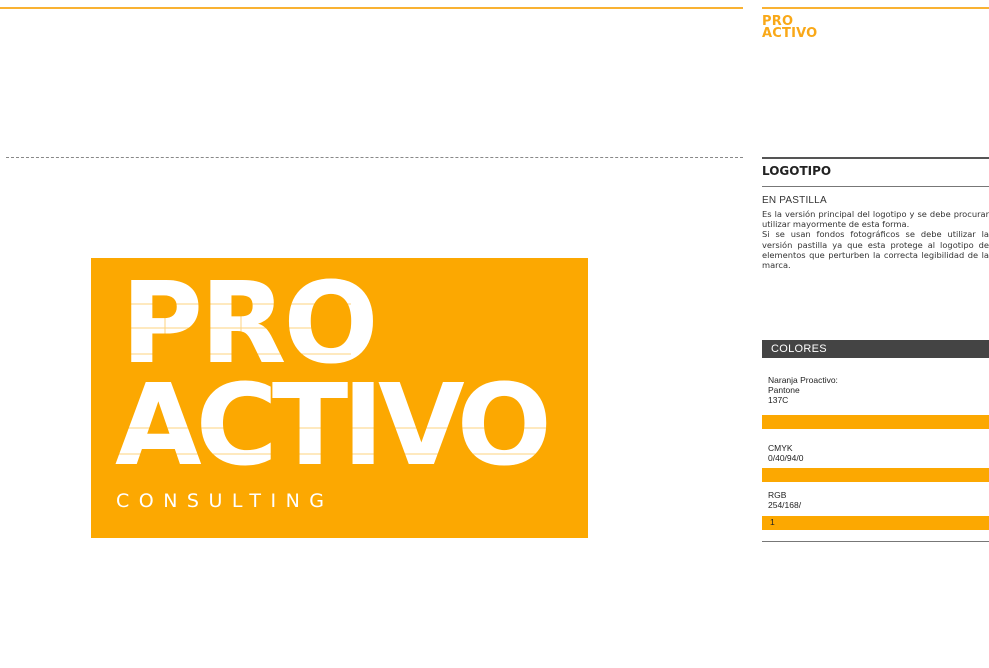 The height and width of the screenshot is (668, 989). What do you see at coordinates (803, 380) in the screenshot?
I see `color-label-line: Naranja Proactivo:` at bounding box center [803, 380].